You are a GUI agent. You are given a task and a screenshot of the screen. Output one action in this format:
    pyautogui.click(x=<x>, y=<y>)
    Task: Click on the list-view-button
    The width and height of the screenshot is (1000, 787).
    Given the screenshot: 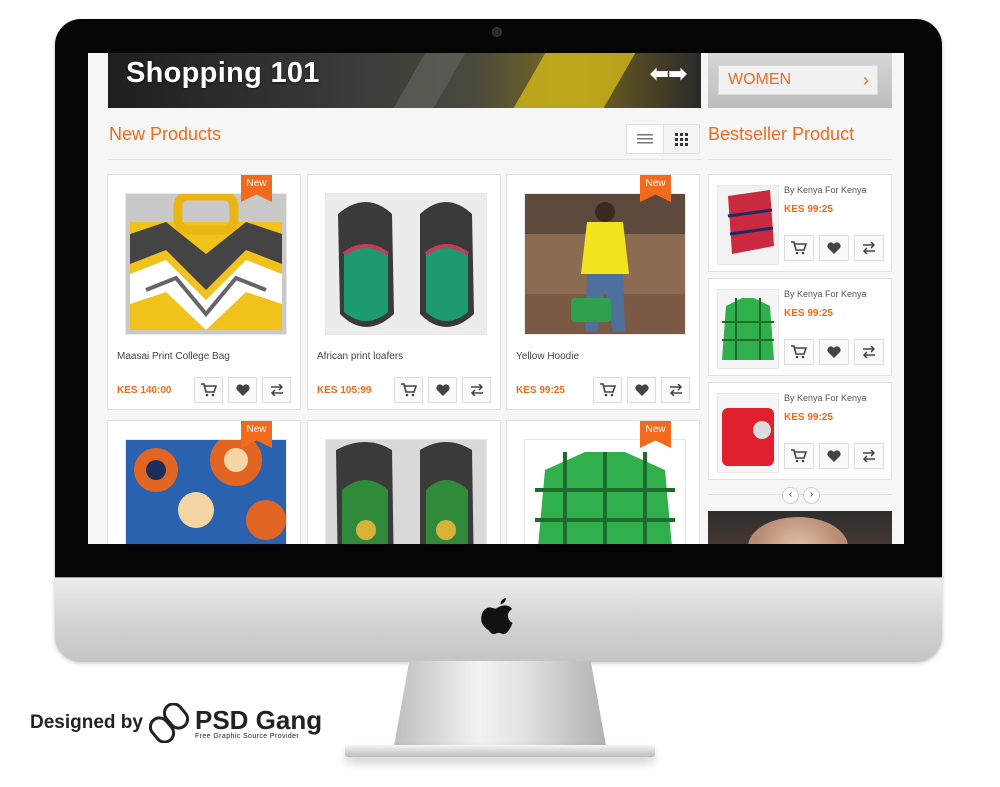 What is the action you would take?
    pyautogui.click(x=645, y=139)
    